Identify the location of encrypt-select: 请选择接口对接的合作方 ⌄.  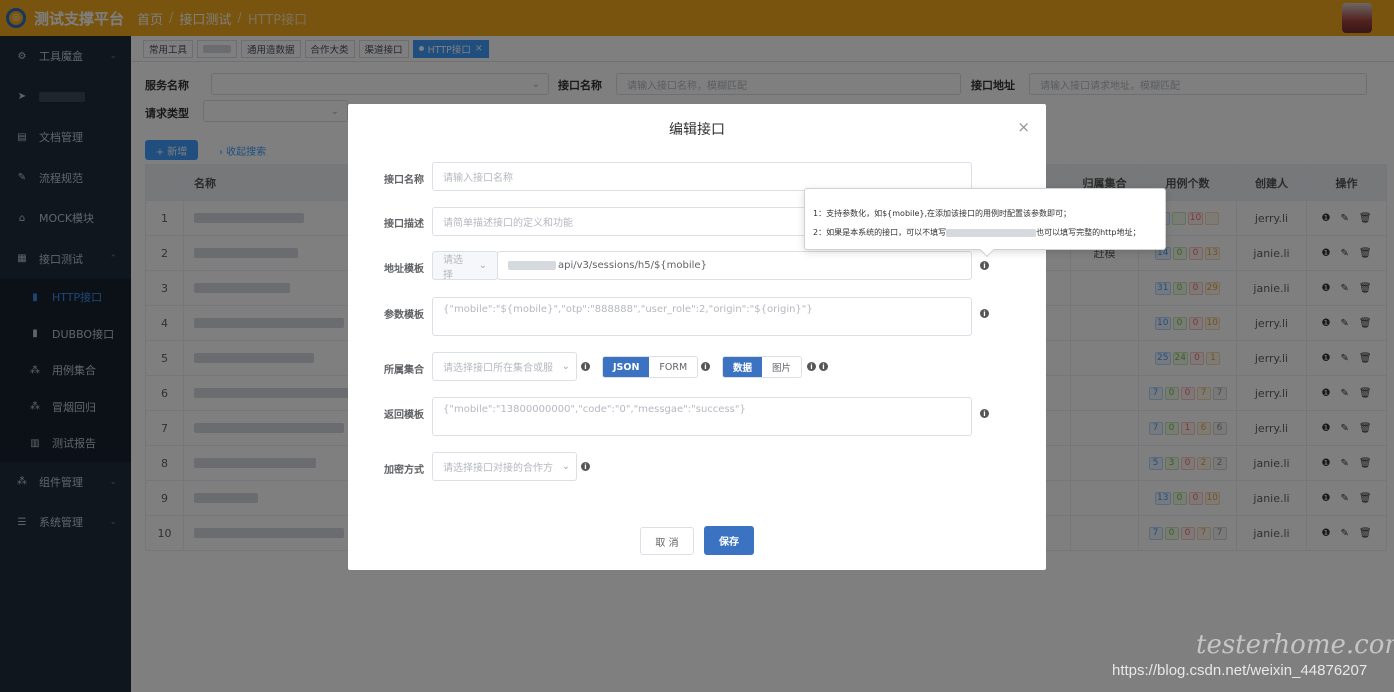
(504, 466).